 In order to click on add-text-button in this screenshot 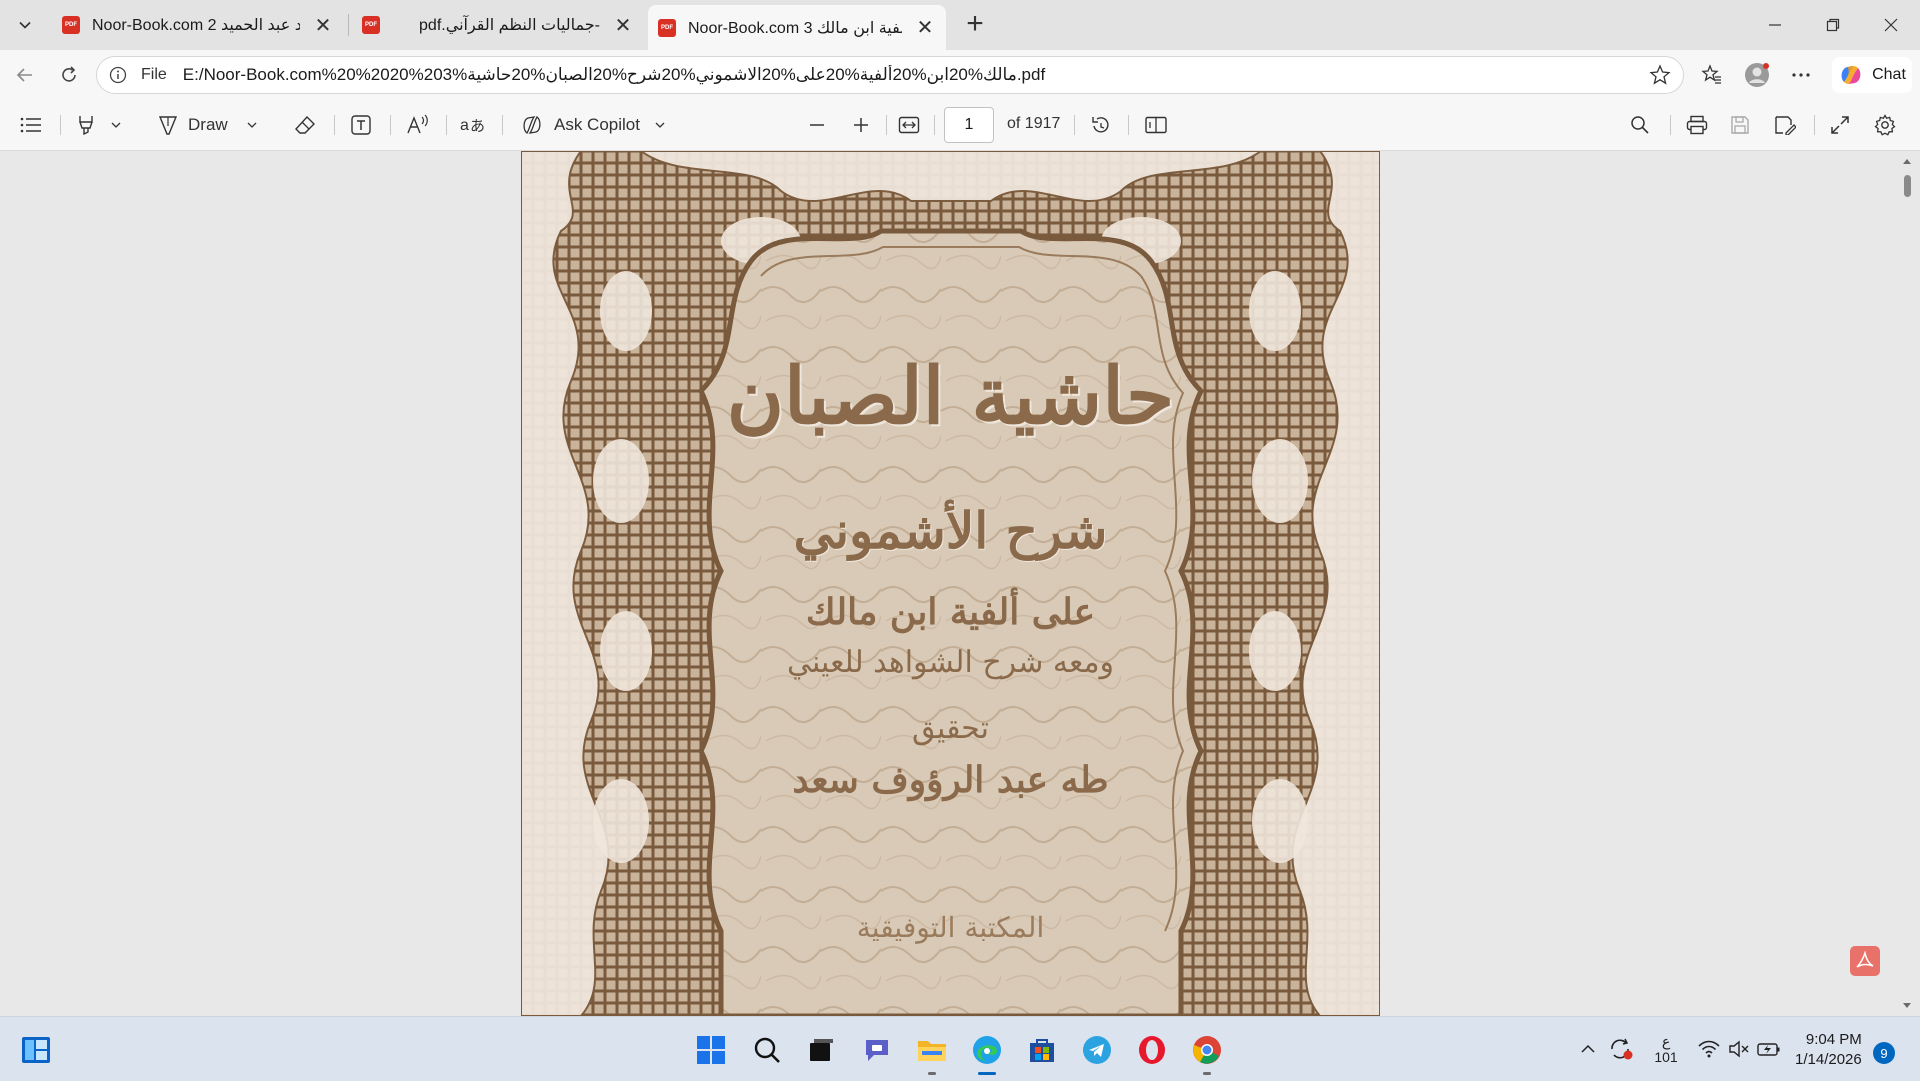, I will do `click(361, 125)`.